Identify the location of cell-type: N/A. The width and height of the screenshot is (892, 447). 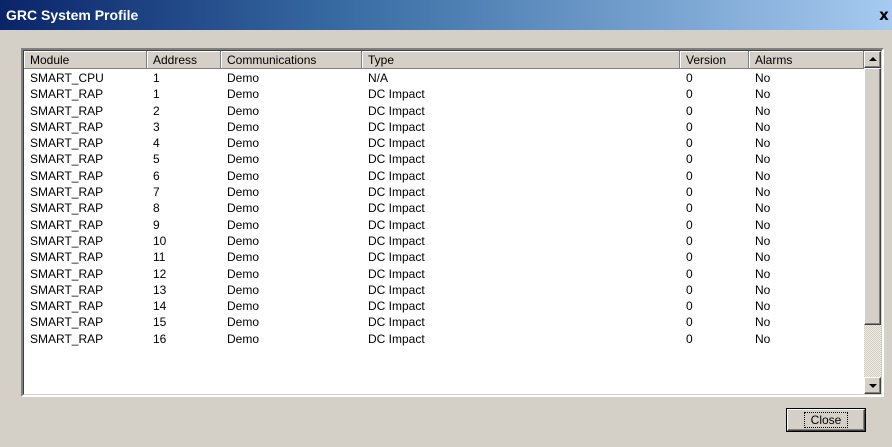
(378, 78).